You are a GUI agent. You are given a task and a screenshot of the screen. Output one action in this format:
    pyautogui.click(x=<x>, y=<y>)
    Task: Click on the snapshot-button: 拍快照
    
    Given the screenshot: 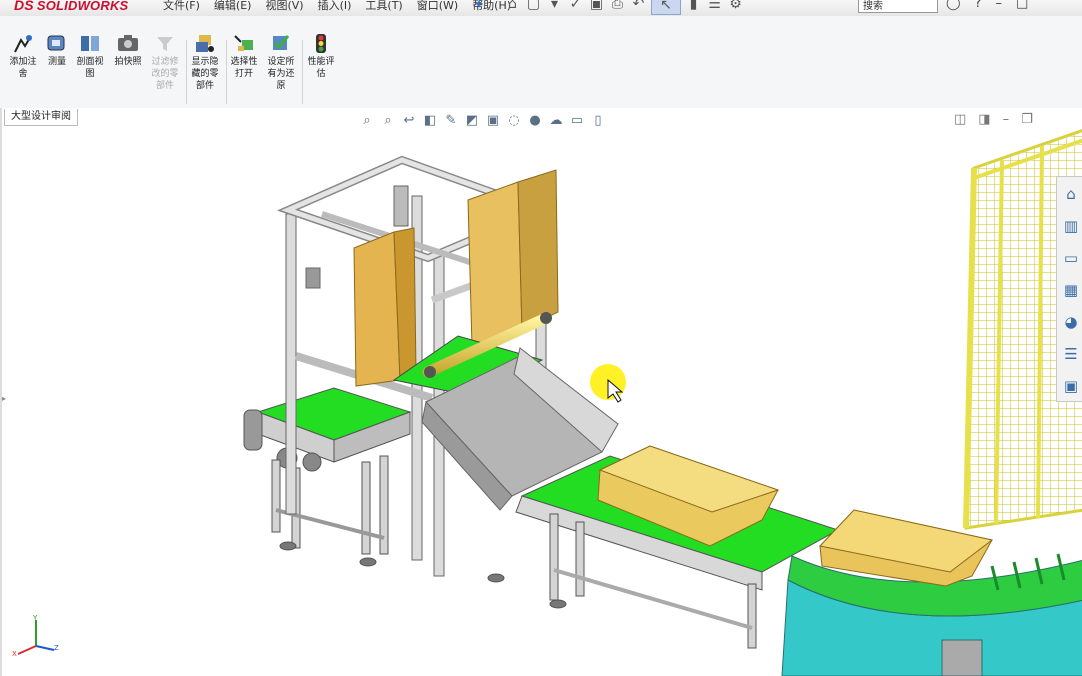 What is the action you would take?
    pyautogui.click(x=128, y=50)
    